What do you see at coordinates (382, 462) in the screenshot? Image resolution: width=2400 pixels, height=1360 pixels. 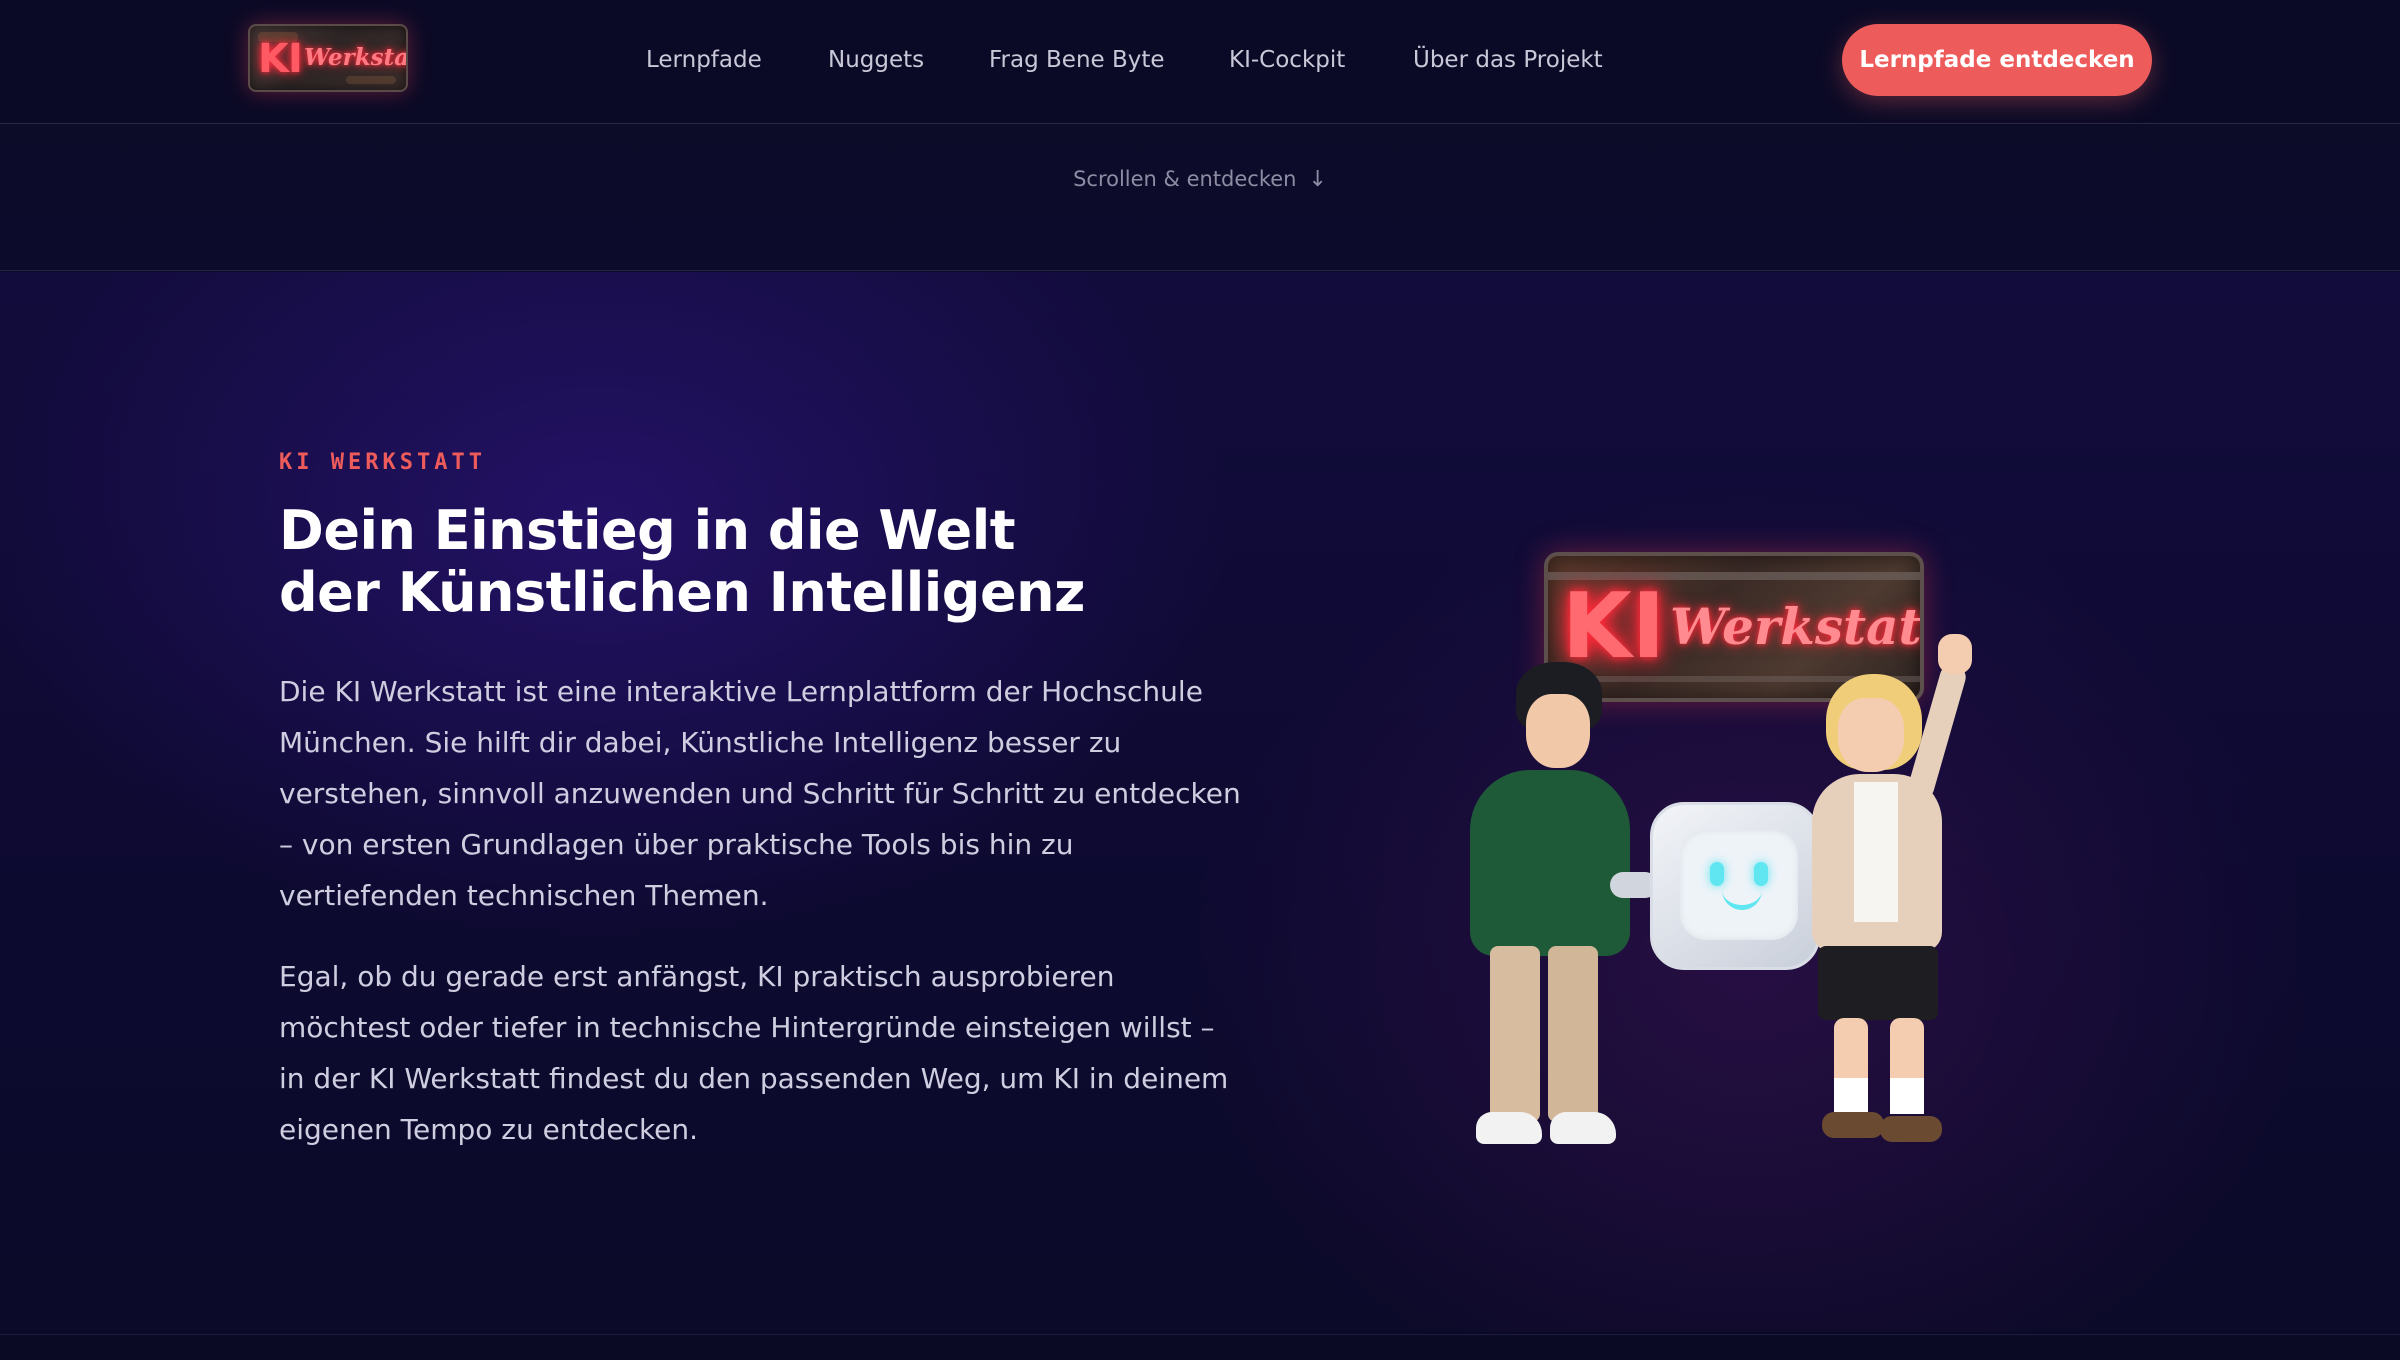 I see `hero-eyebrow: KI WERKSTATT` at bounding box center [382, 462].